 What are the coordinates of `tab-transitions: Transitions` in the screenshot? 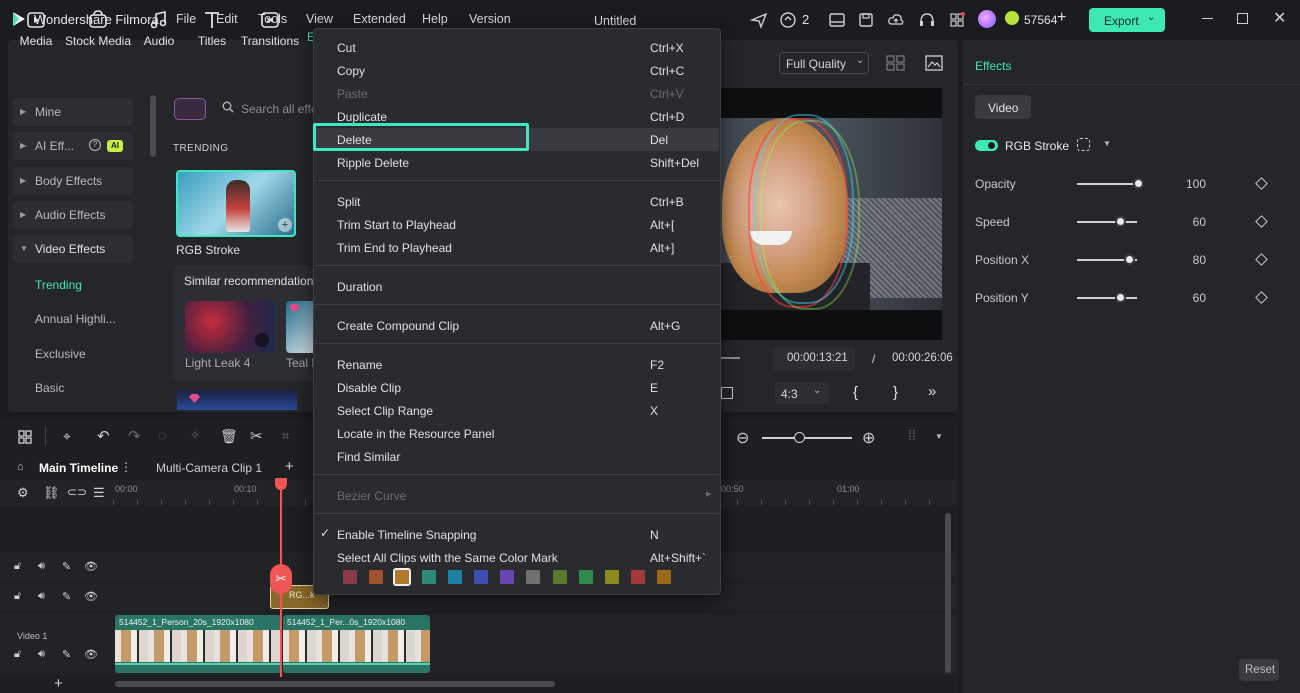 It's located at (270, 26).